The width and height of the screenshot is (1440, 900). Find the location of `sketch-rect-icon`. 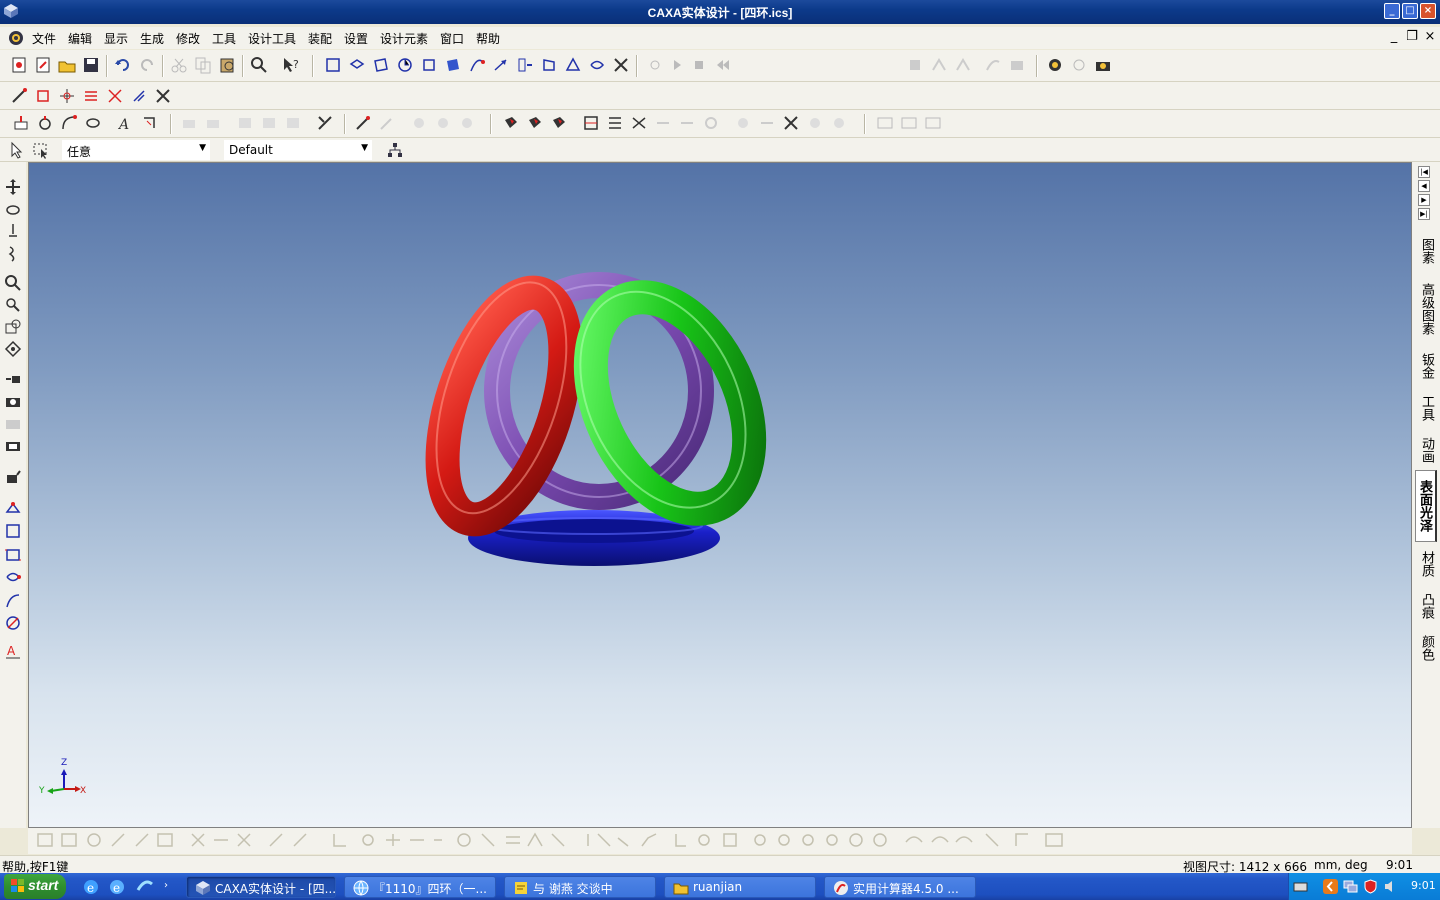

sketch-rect-icon is located at coordinates (43, 96).